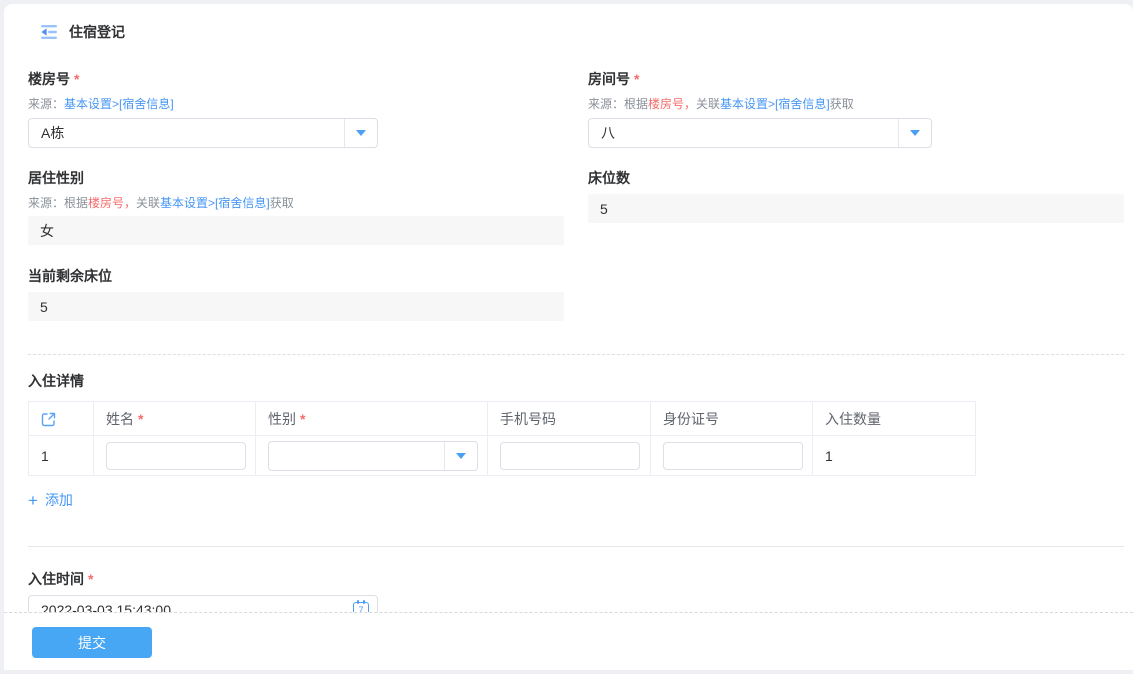  I want to click on checkin-time-field: 7, so click(203, 603).